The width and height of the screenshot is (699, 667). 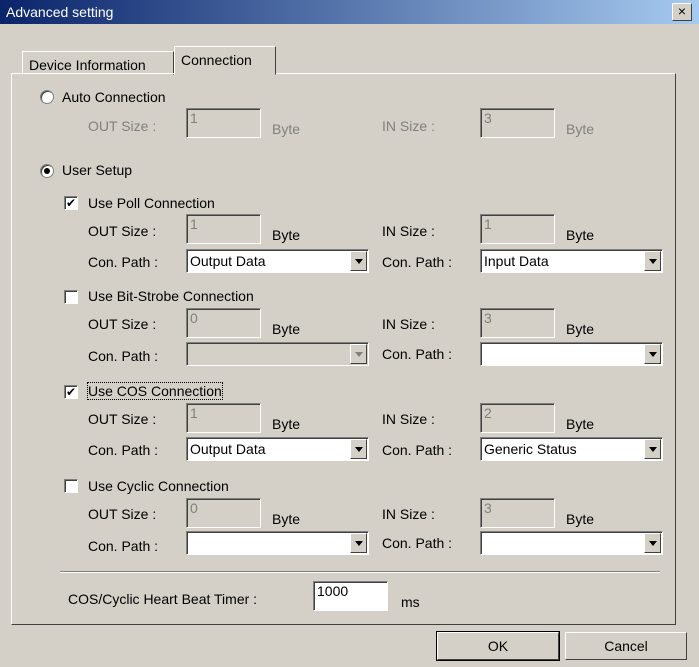 I want to click on bitstrobe-out-path-select, so click(x=277, y=354).